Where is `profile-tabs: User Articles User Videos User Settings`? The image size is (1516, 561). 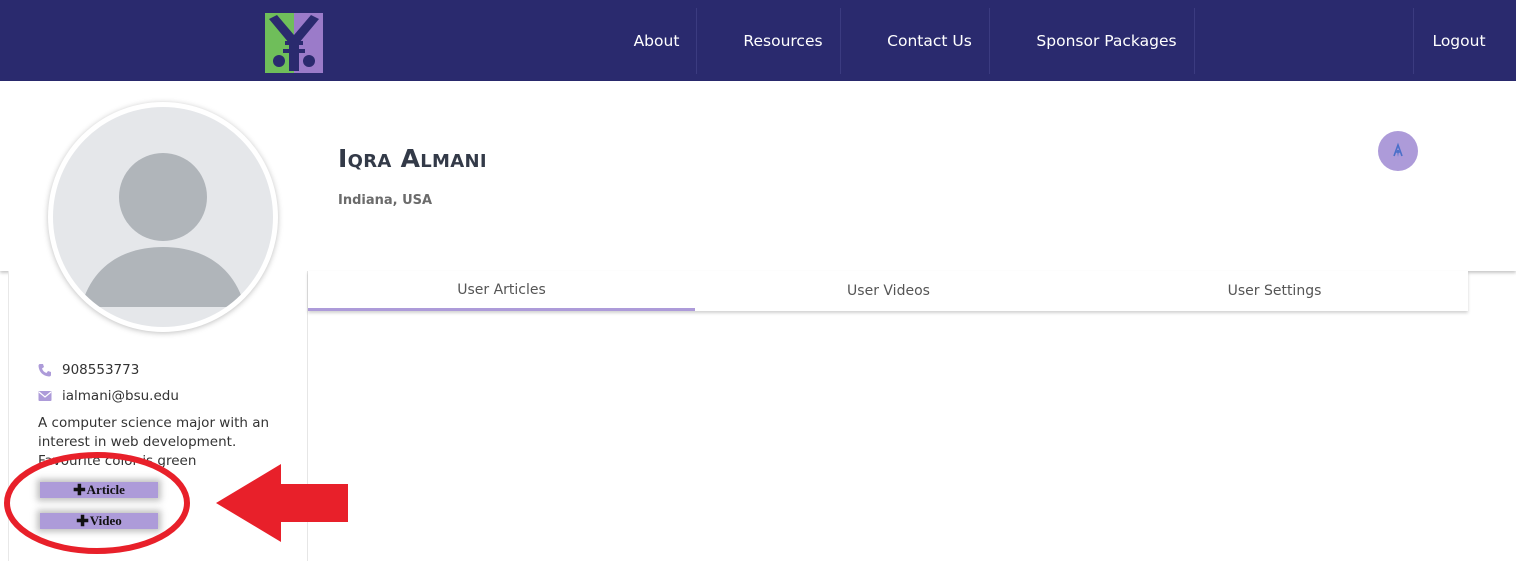 profile-tabs: User Articles User Videos User Settings is located at coordinates (888, 291).